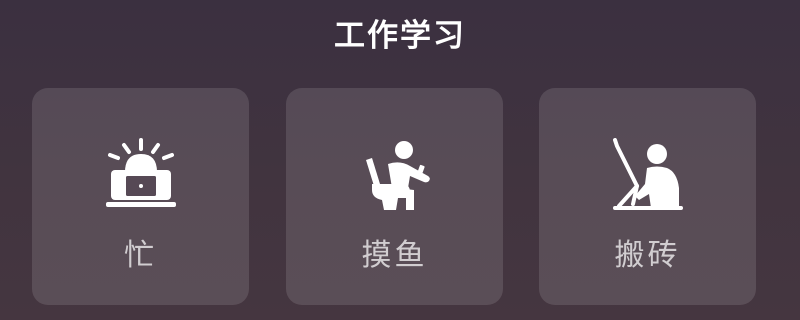 Image resolution: width=800 pixels, height=320 pixels. Describe the element at coordinates (140, 255) in the screenshot. I see `card-label-busy: 忙` at that location.